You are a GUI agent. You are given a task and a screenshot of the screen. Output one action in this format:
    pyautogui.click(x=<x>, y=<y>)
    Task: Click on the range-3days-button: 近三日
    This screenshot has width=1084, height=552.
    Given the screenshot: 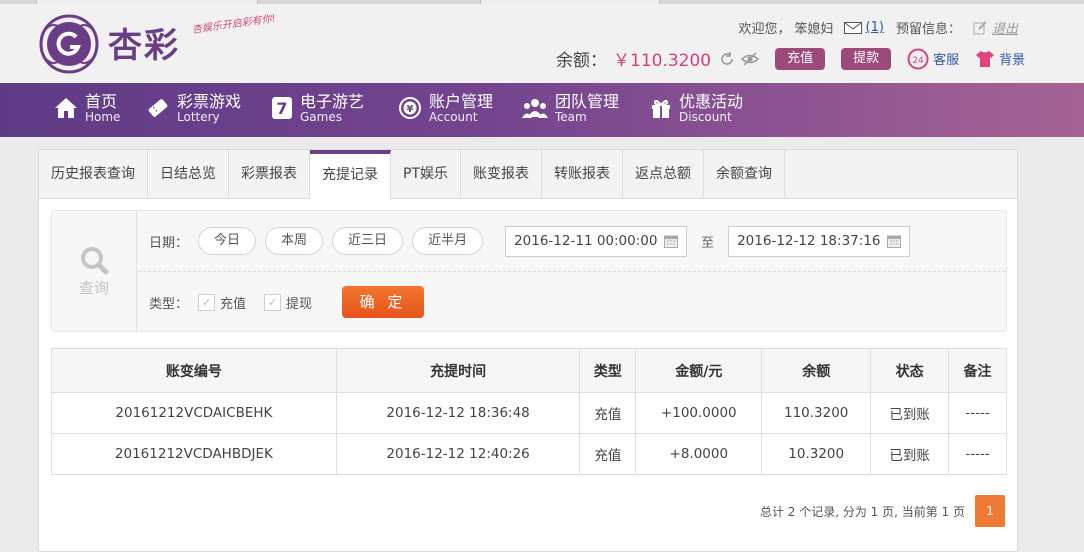 What is the action you would take?
    pyautogui.click(x=368, y=241)
    